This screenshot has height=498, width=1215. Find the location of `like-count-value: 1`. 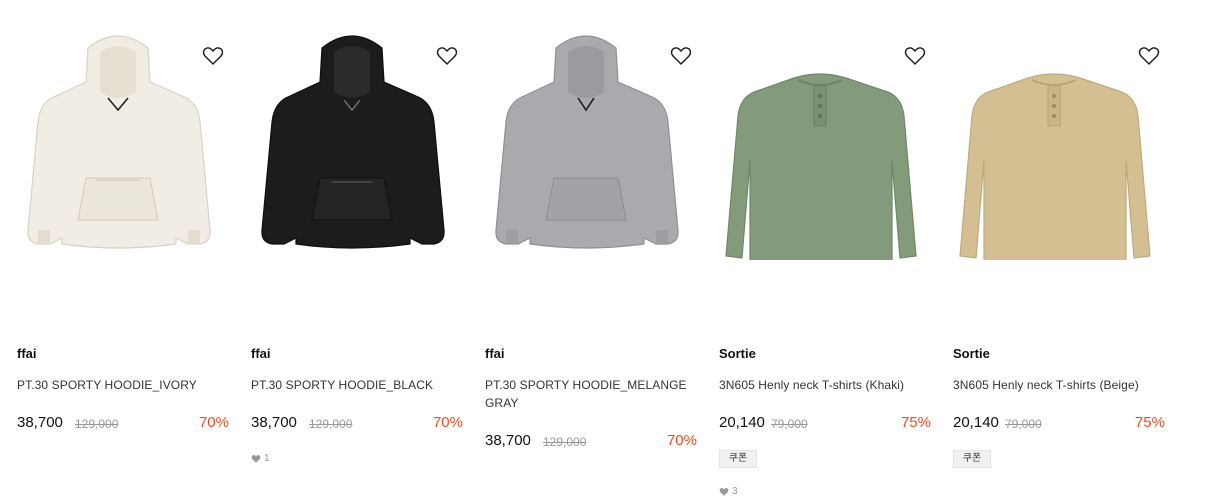

like-count-value: 1 is located at coordinates (267, 458).